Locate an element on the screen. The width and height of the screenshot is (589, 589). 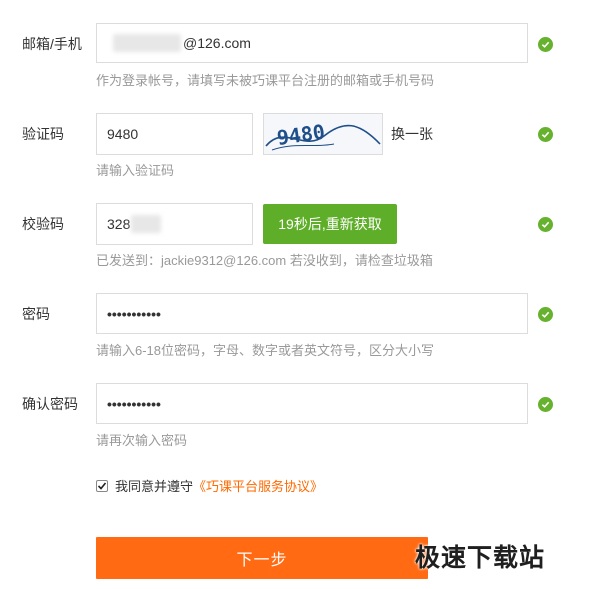
confirm-valid-check-icon is located at coordinates (545, 404).